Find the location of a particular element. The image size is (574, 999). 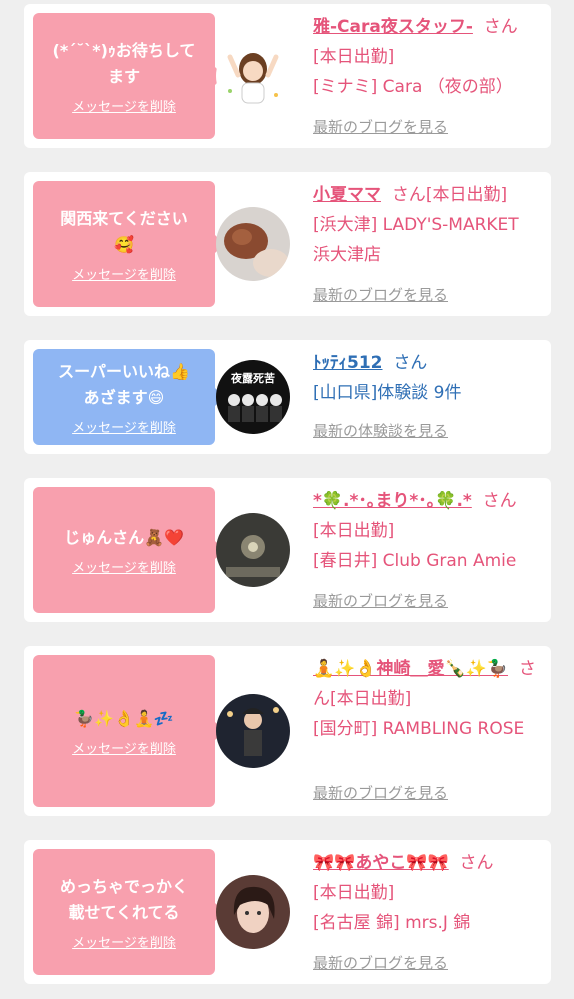

message-text: じゅんさん🧸❤️ is located at coordinates (124, 537).